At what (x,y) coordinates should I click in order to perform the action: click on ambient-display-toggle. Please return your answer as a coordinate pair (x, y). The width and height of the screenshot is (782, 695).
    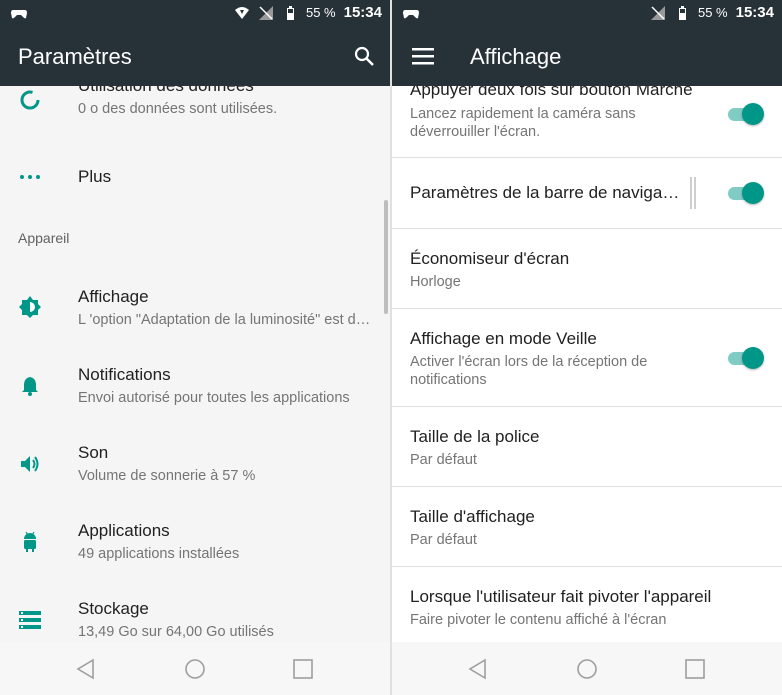
    Looking at the image, I should click on (744, 358).